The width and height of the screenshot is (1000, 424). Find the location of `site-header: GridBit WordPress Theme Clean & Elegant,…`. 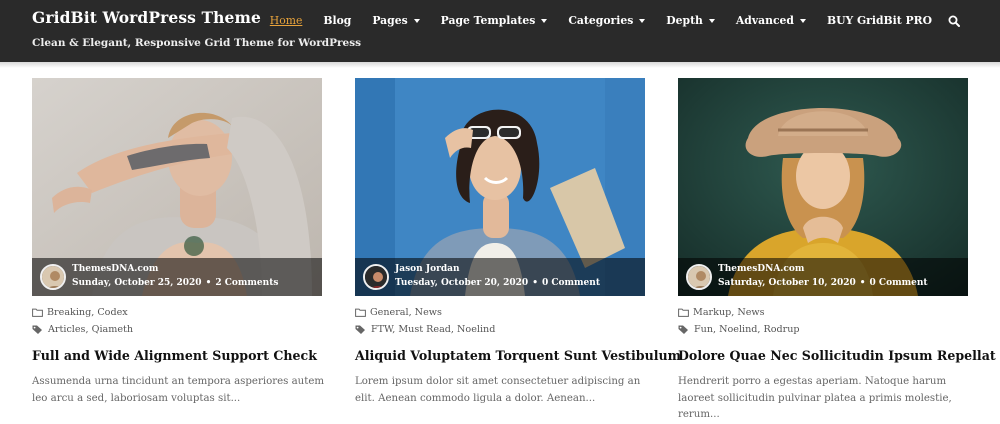

site-header: GridBit WordPress Theme Clean & Elegant,… is located at coordinates (500, 31).